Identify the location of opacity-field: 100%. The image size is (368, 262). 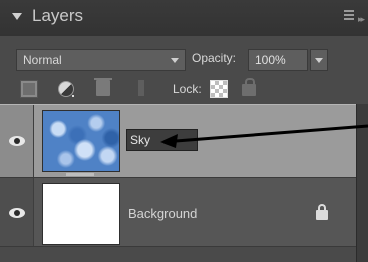
(278, 60).